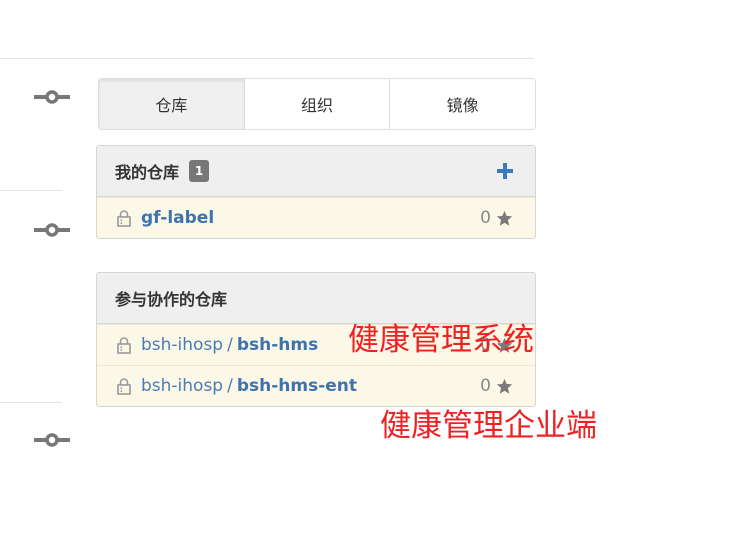 The height and width of the screenshot is (533, 744). I want to click on my-repos-title: 我的仓库, so click(147, 172).